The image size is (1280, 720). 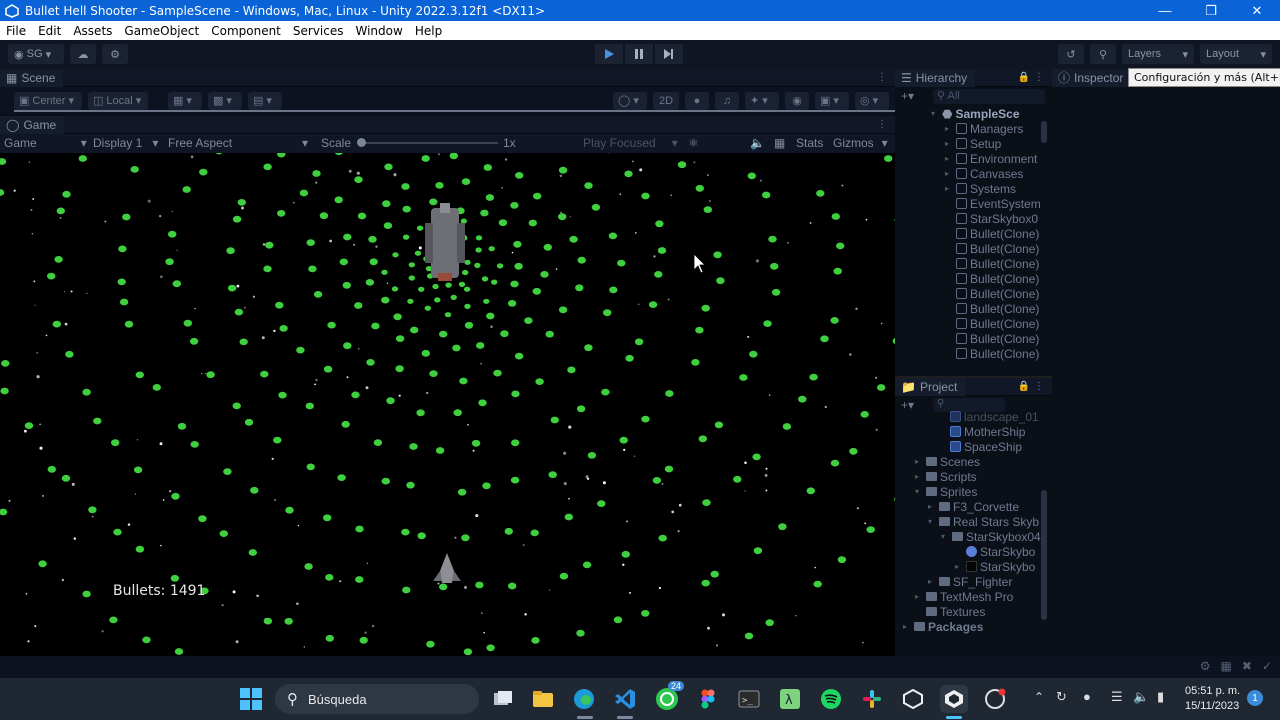 I want to click on stats-button: Stats, so click(x=809, y=143).